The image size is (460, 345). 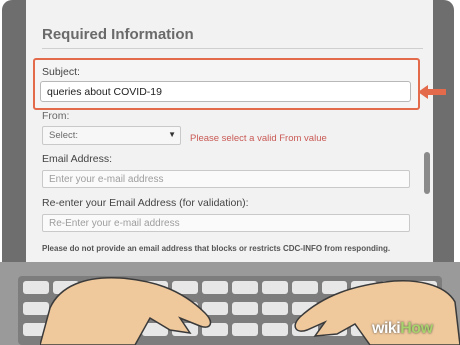 I want to click on subject-label: Subject:, so click(x=61, y=72).